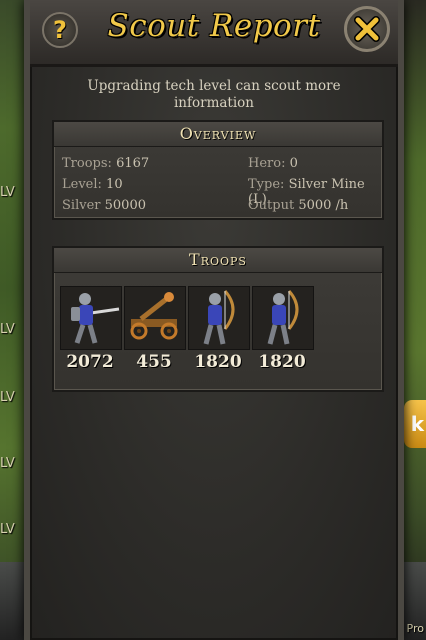 This screenshot has height=640, width=426. I want to click on stat-label: Troops:, so click(87, 163).